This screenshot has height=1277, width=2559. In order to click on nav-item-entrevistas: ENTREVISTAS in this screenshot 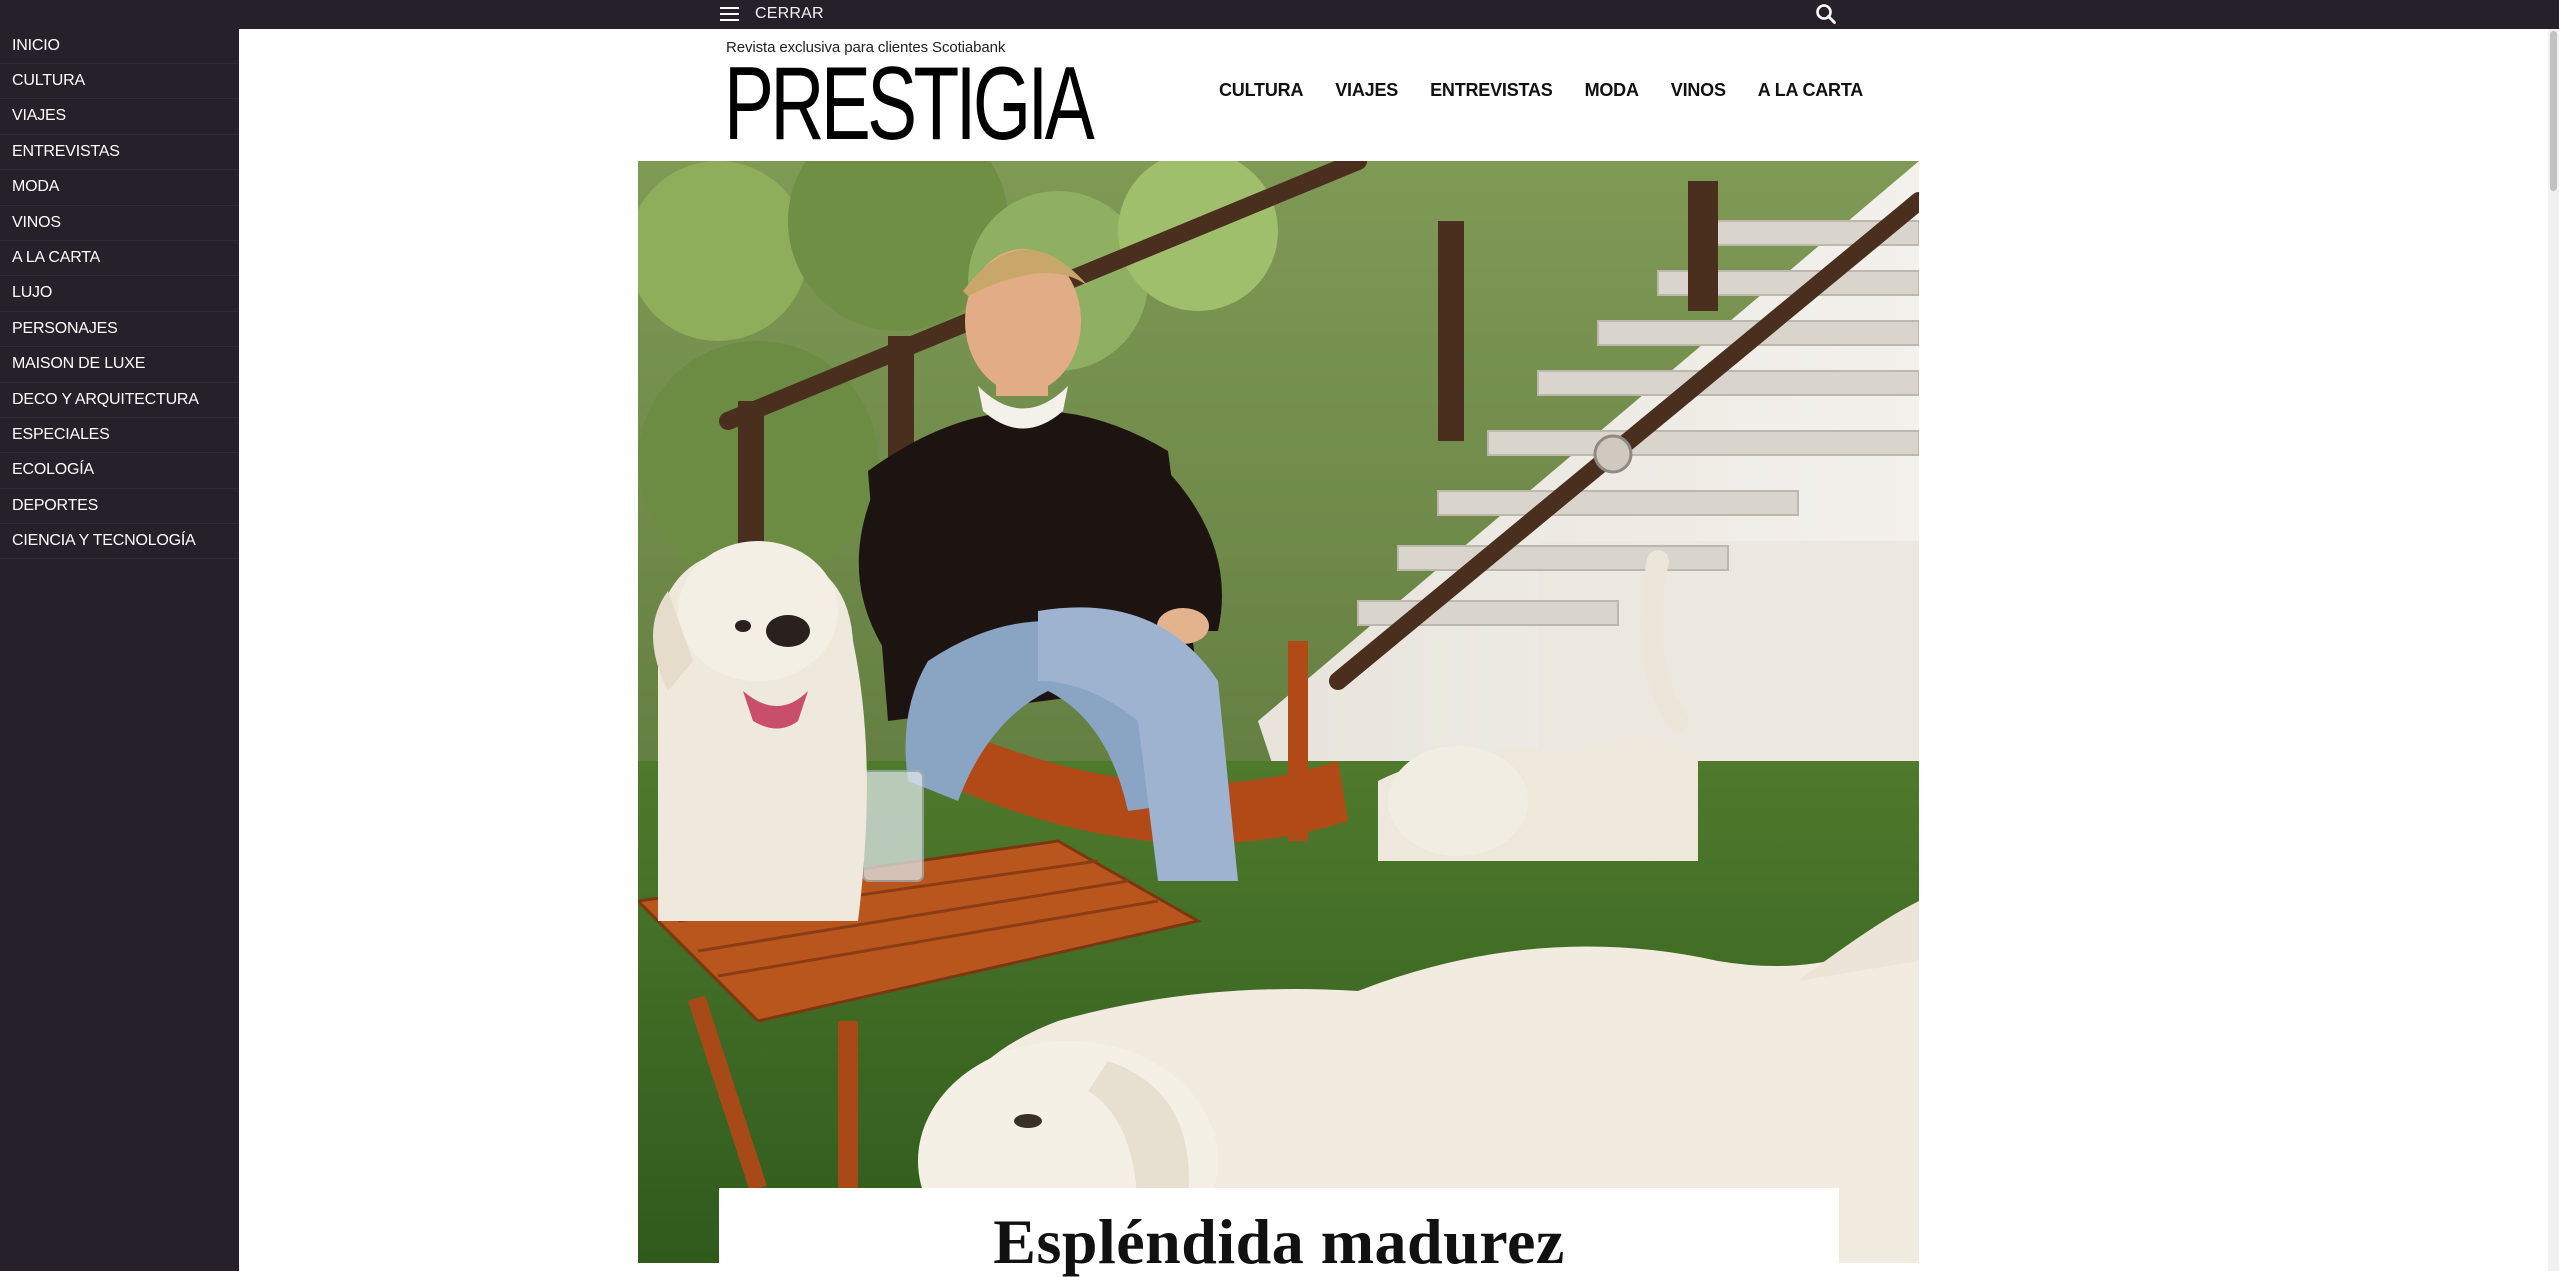, I will do `click(1491, 90)`.